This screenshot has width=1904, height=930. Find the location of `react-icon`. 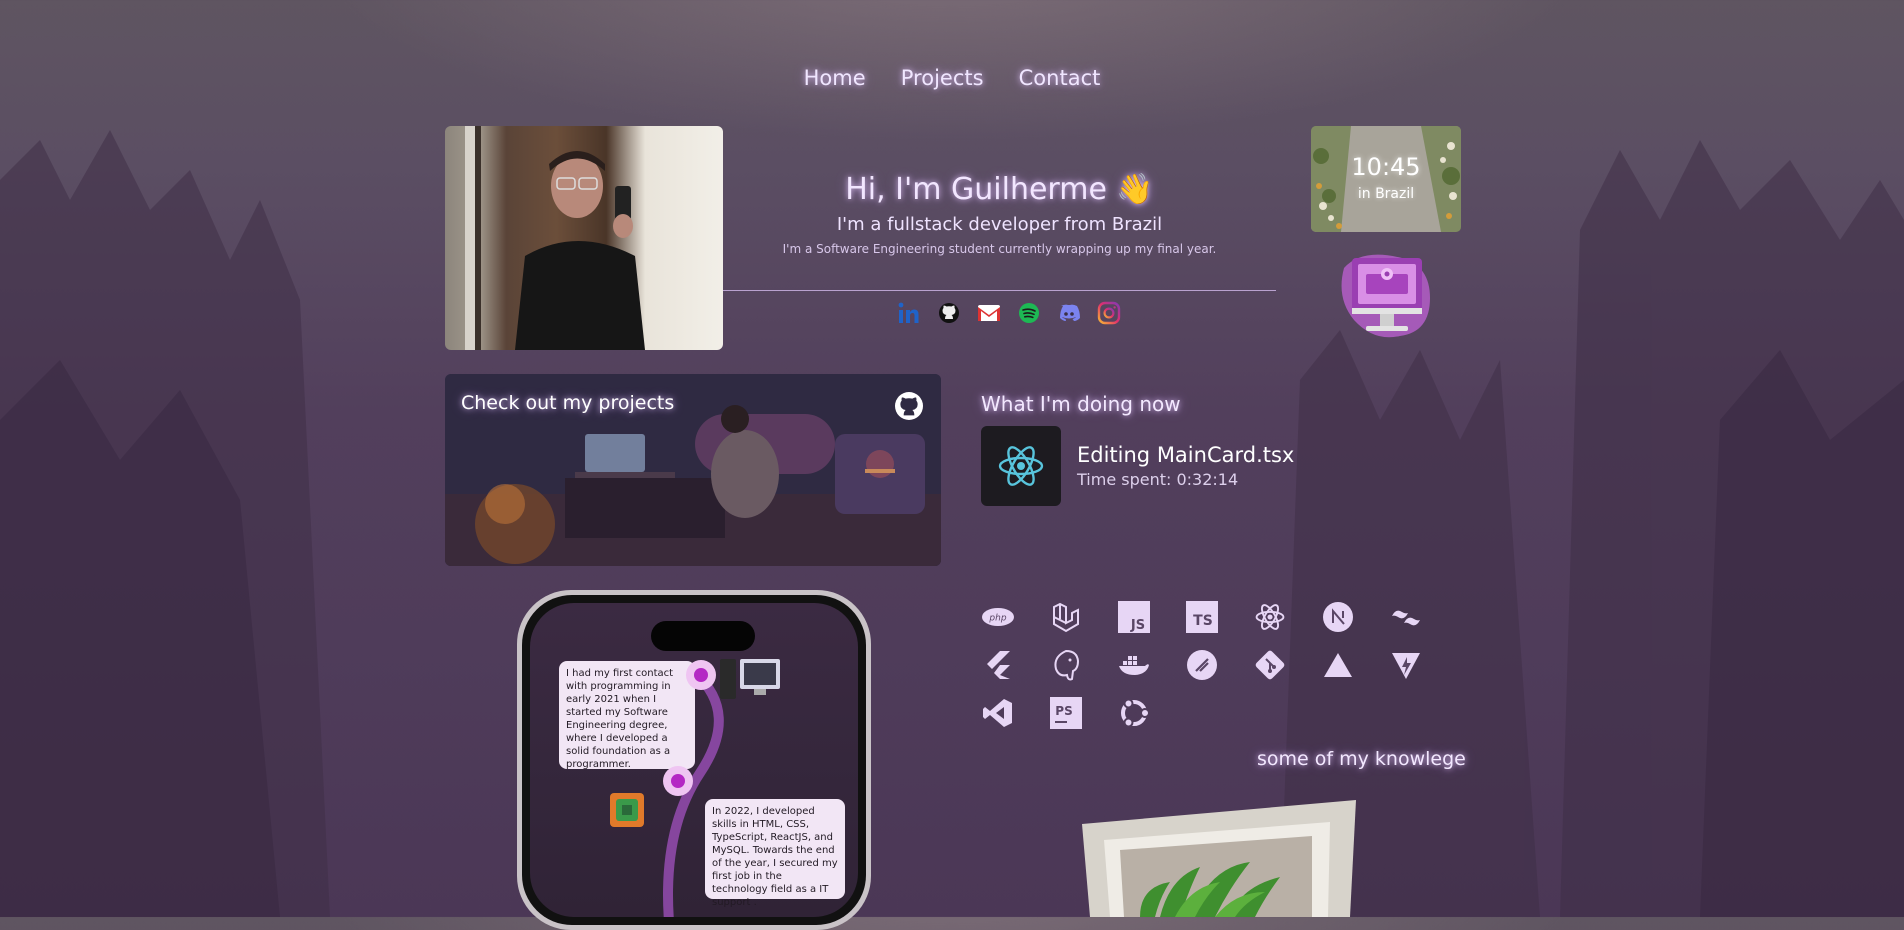

react-icon is located at coordinates (1021, 466).